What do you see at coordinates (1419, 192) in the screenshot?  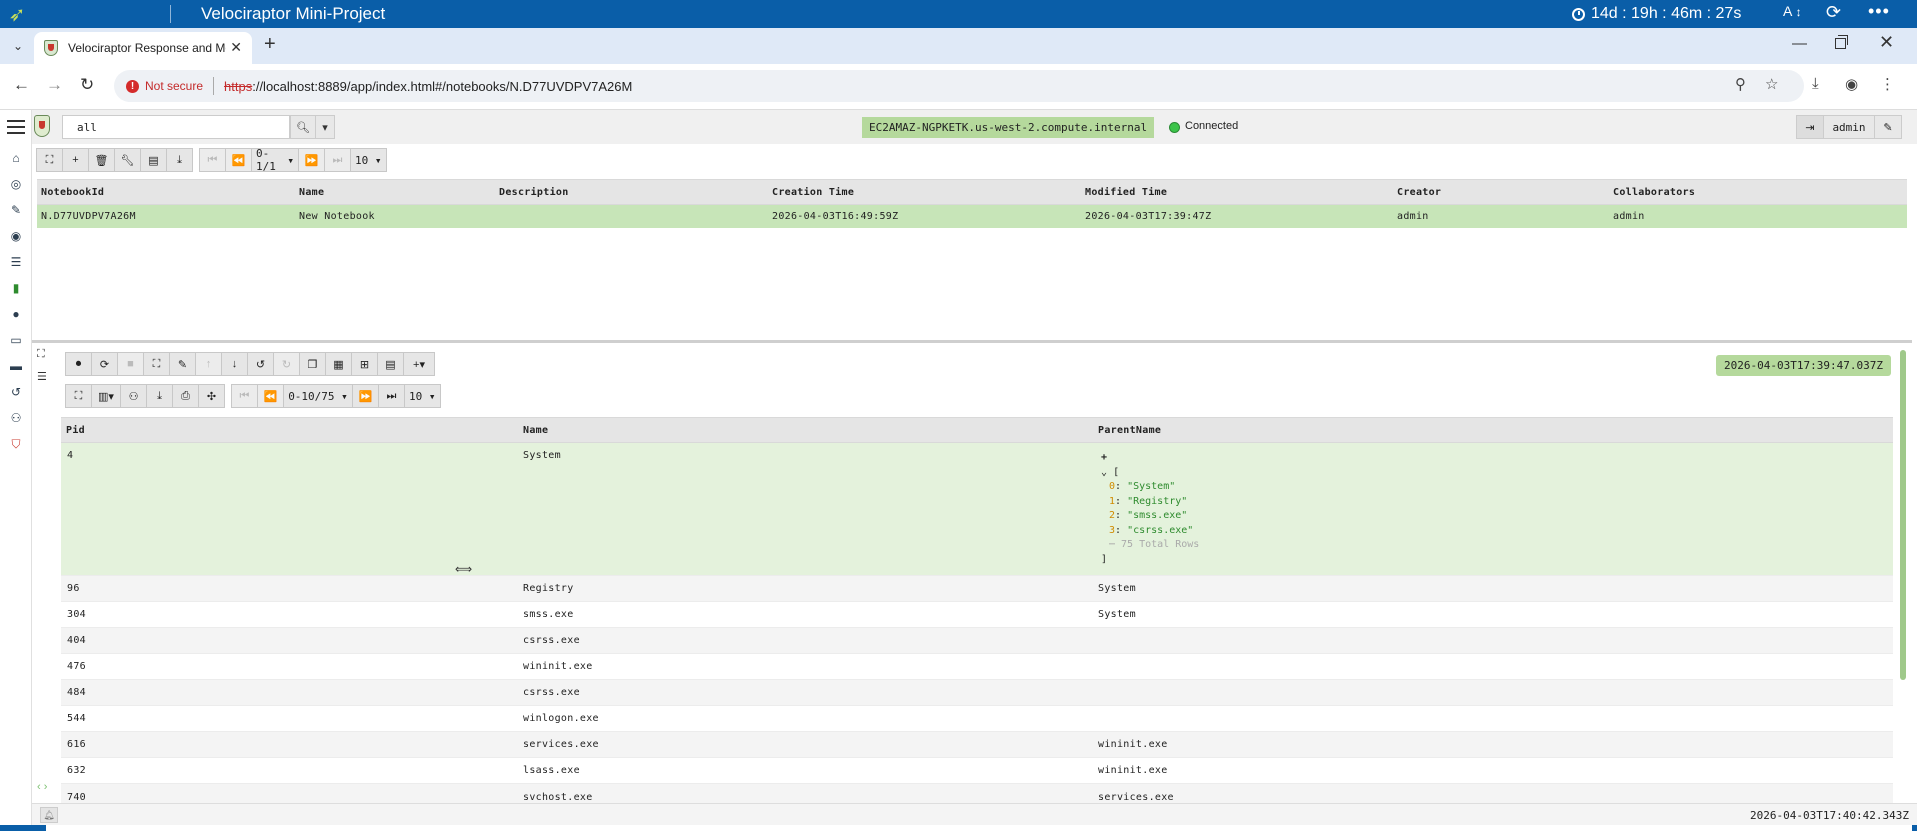 I see `column-header: Creator` at bounding box center [1419, 192].